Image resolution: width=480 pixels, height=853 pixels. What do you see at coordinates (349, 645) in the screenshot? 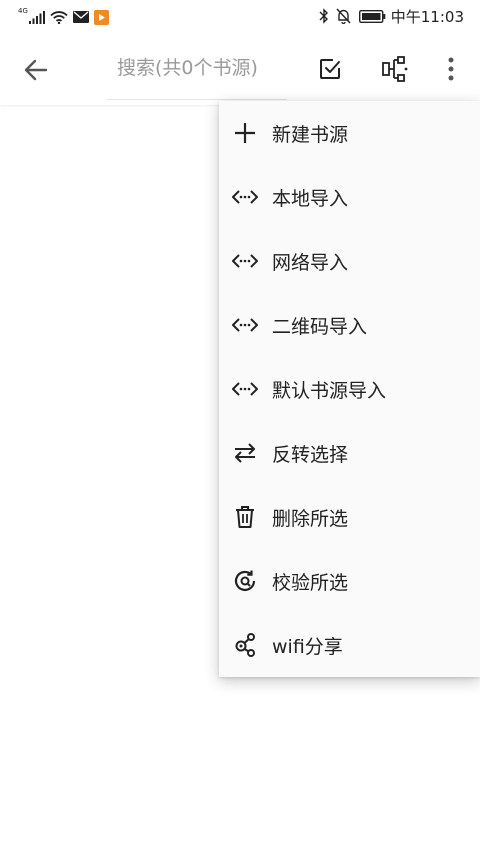
I see `menu-item-wifi-share: wifi分享` at bounding box center [349, 645].